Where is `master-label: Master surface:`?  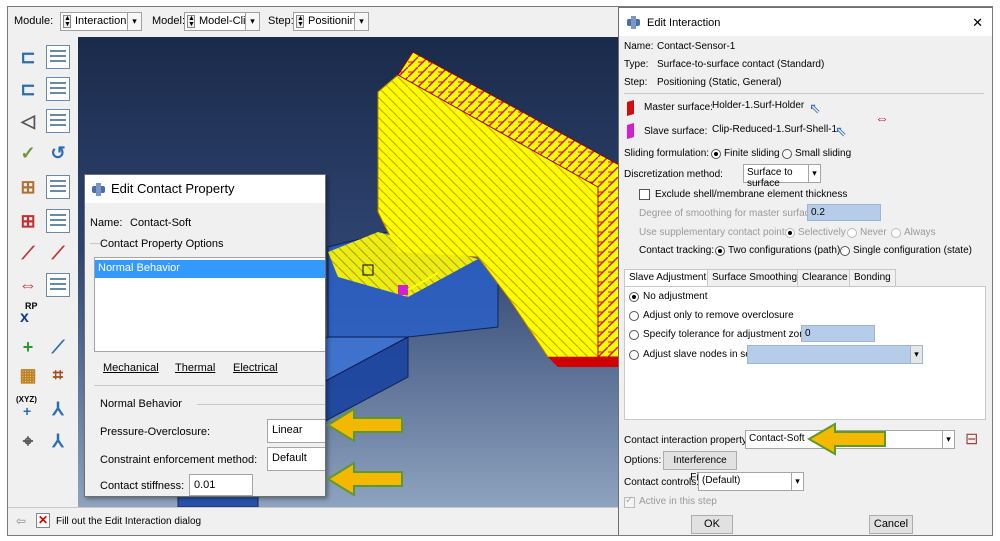
master-label: Master surface: is located at coordinates (678, 107).